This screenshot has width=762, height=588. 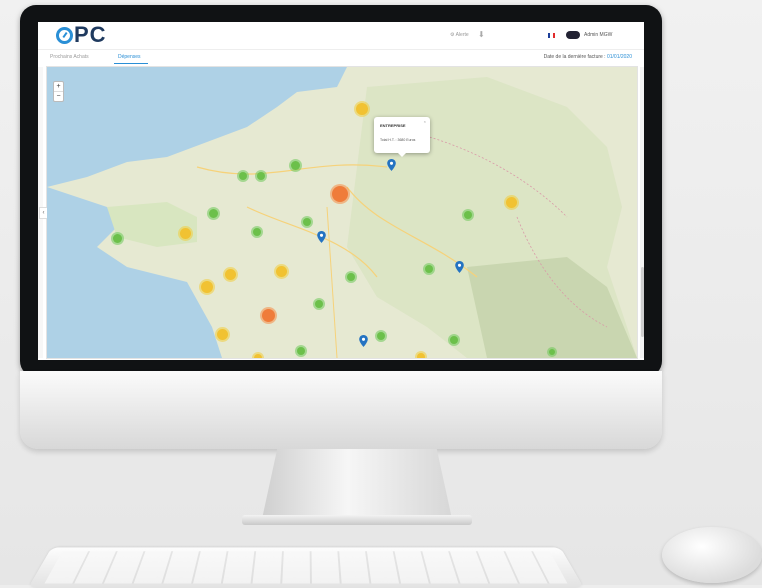 I want to click on keyboard, so click(x=306, y=567).